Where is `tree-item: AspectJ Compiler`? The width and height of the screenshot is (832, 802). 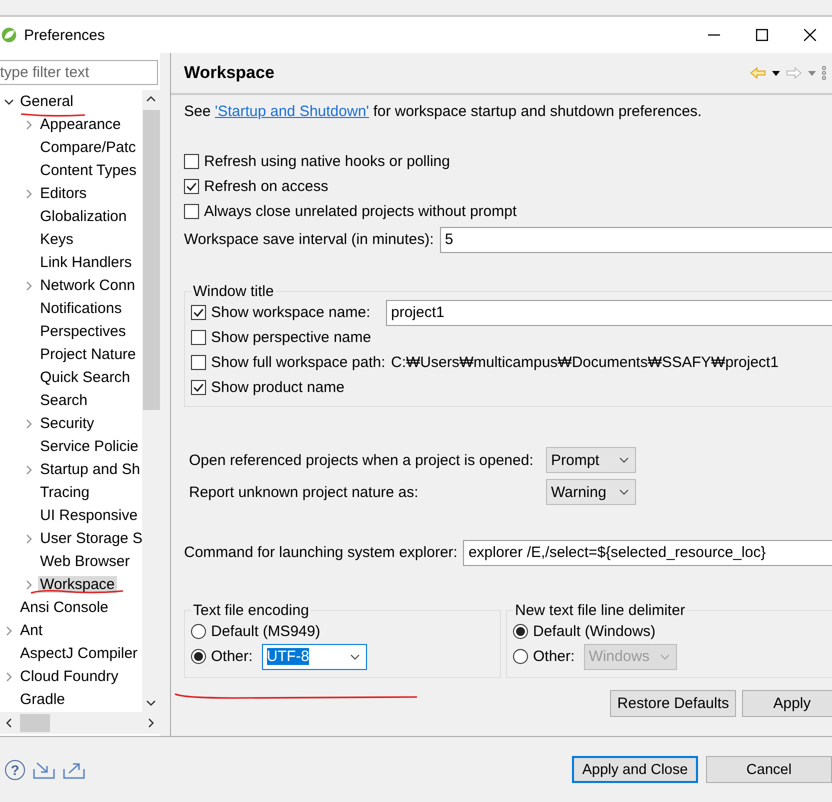
tree-item: AspectJ Compiler is located at coordinates (79, 653).